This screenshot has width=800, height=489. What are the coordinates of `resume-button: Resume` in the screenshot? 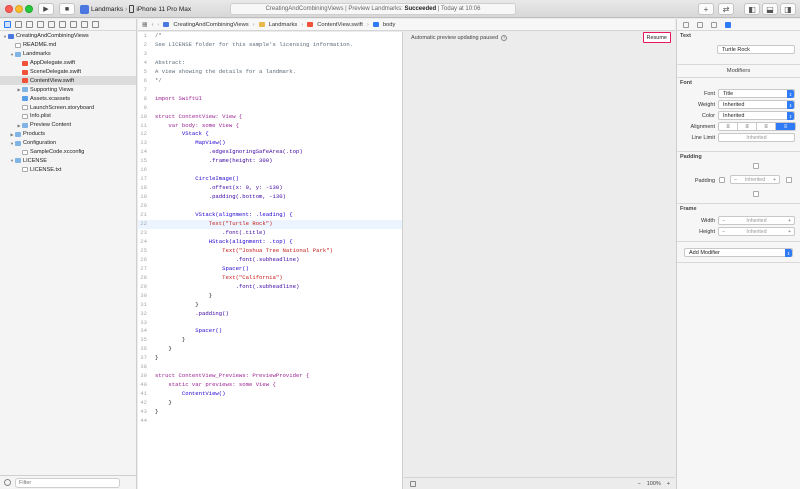 It's located at (656, 37).